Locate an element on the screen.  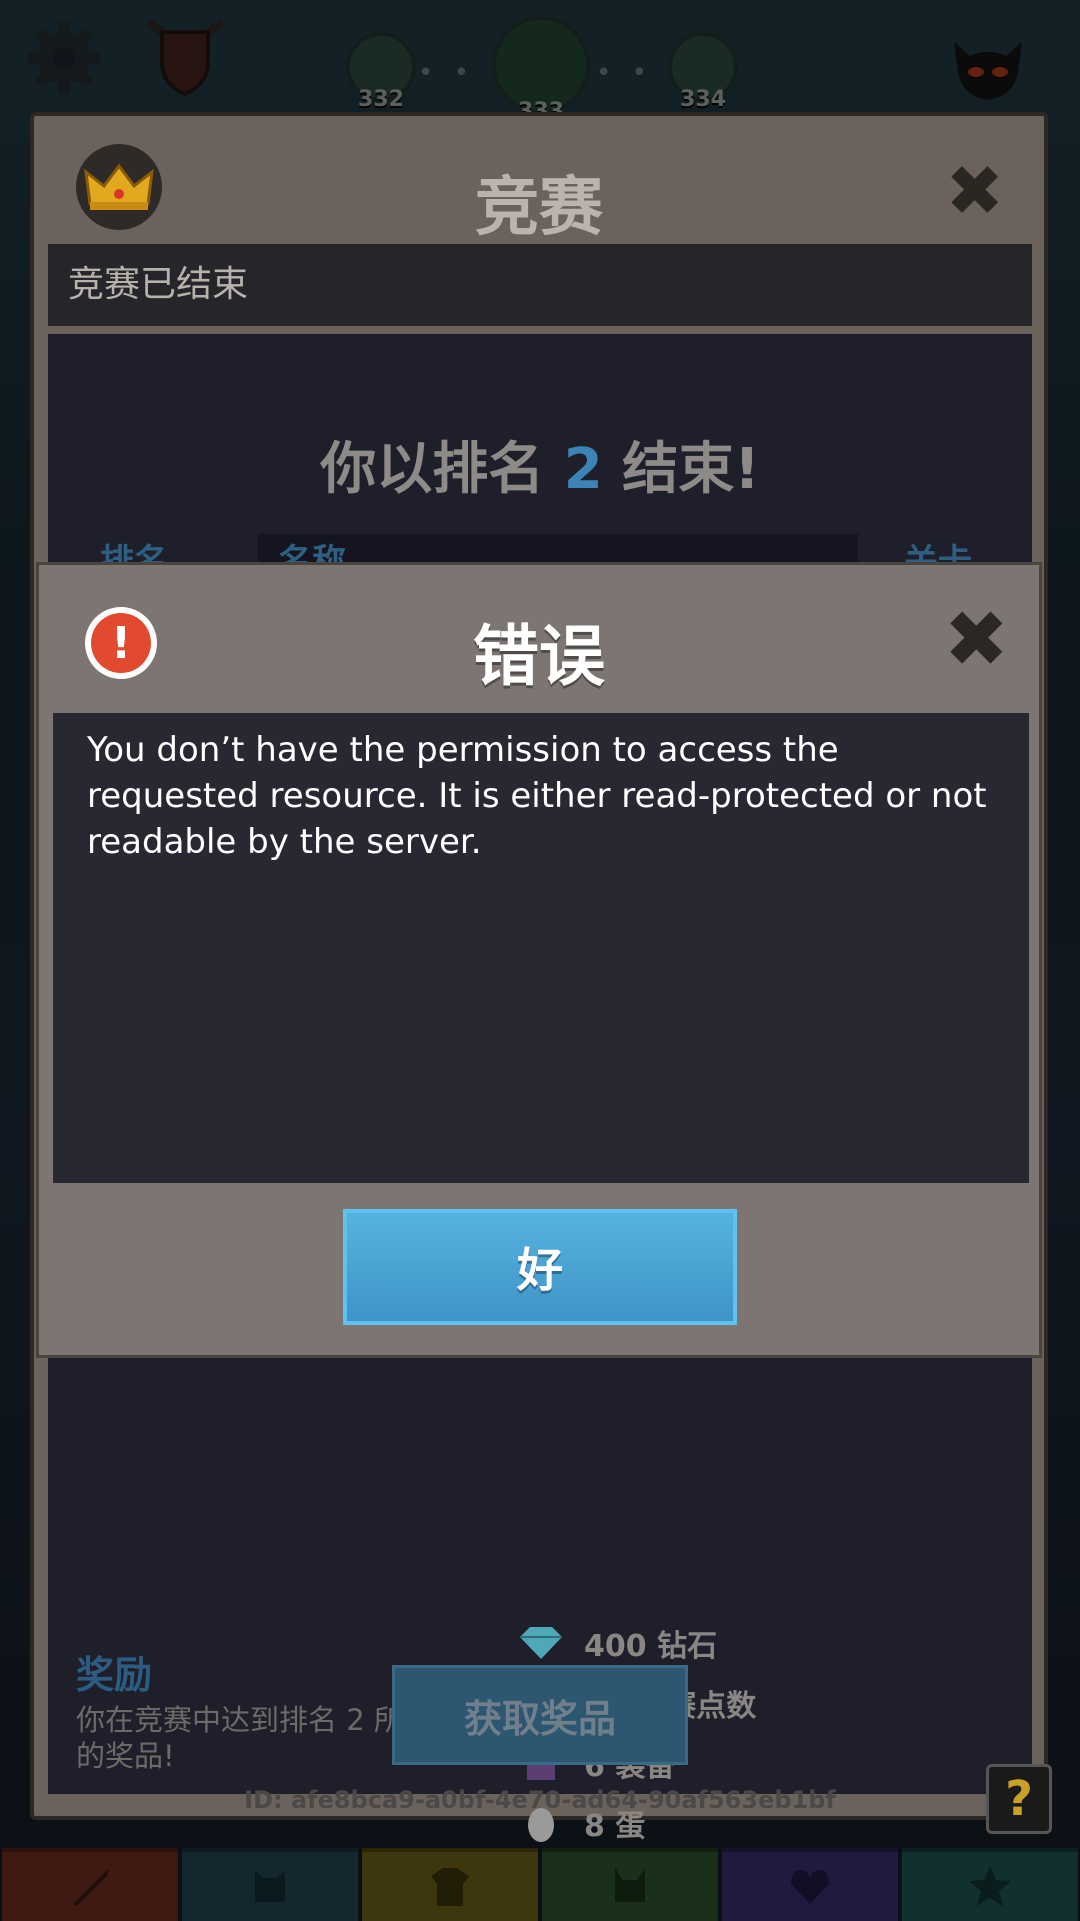
rank-result-number: 2 is located at coordinates (583, 469).